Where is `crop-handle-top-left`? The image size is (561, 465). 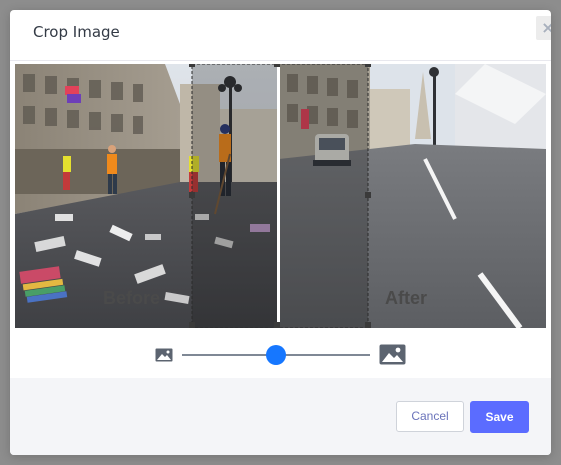
crop-handle-top-left is located at coordinates (192, 65).